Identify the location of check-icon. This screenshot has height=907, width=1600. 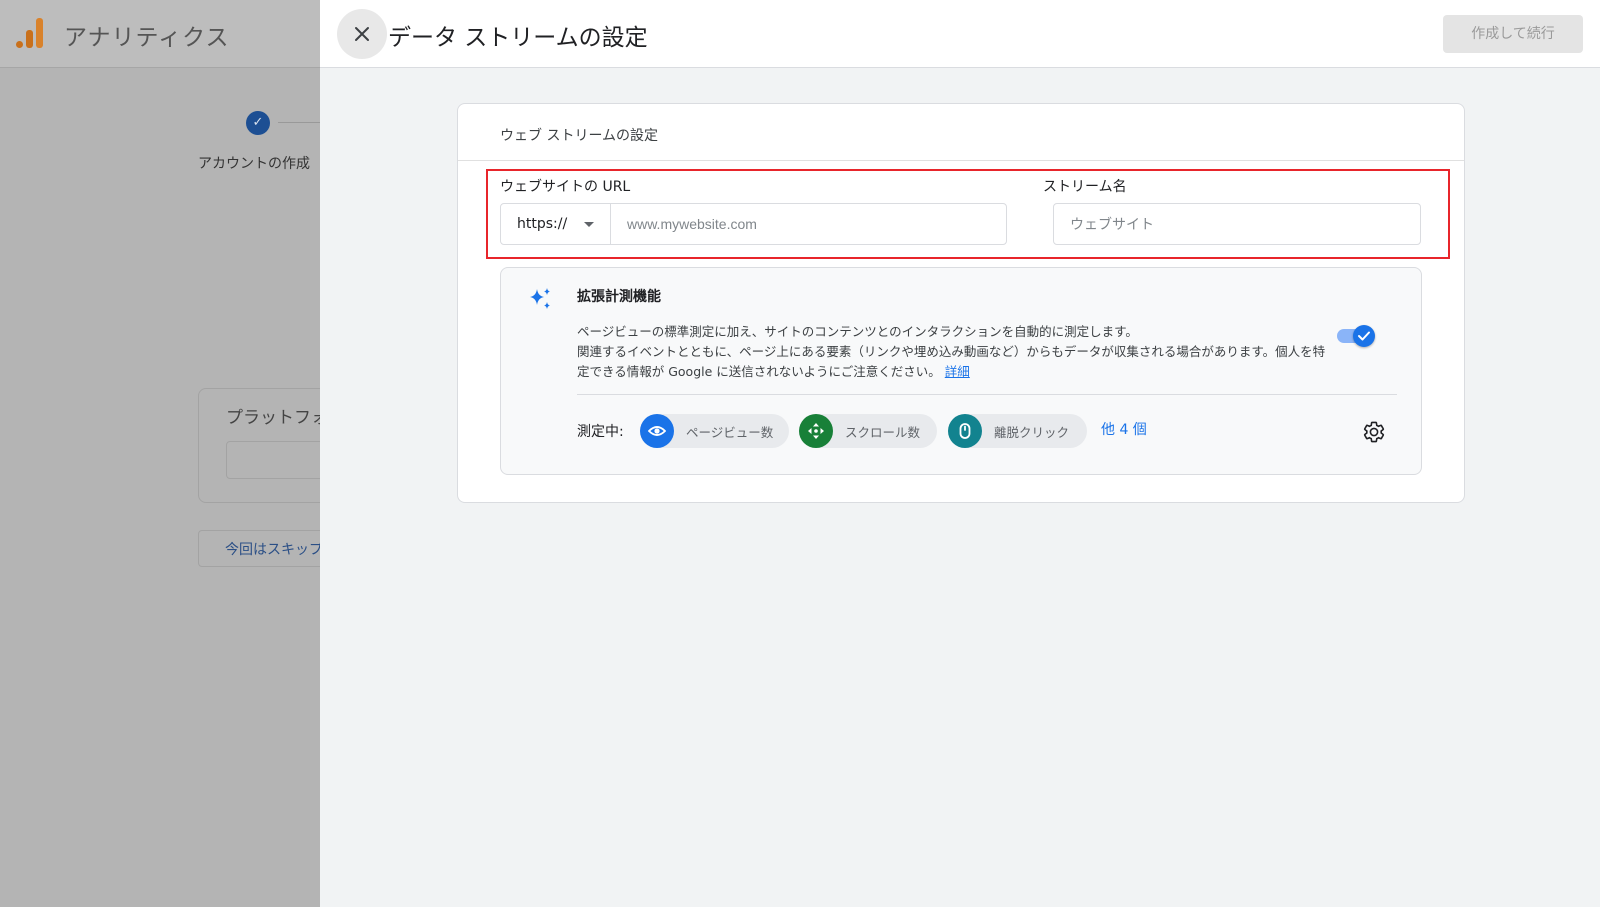
(1364, 336).